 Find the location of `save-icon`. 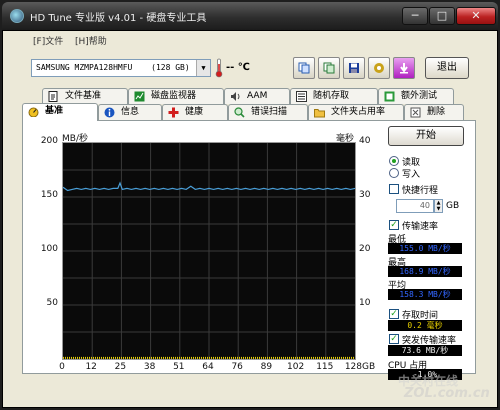

save-icon is located at coordinates (354, 68).